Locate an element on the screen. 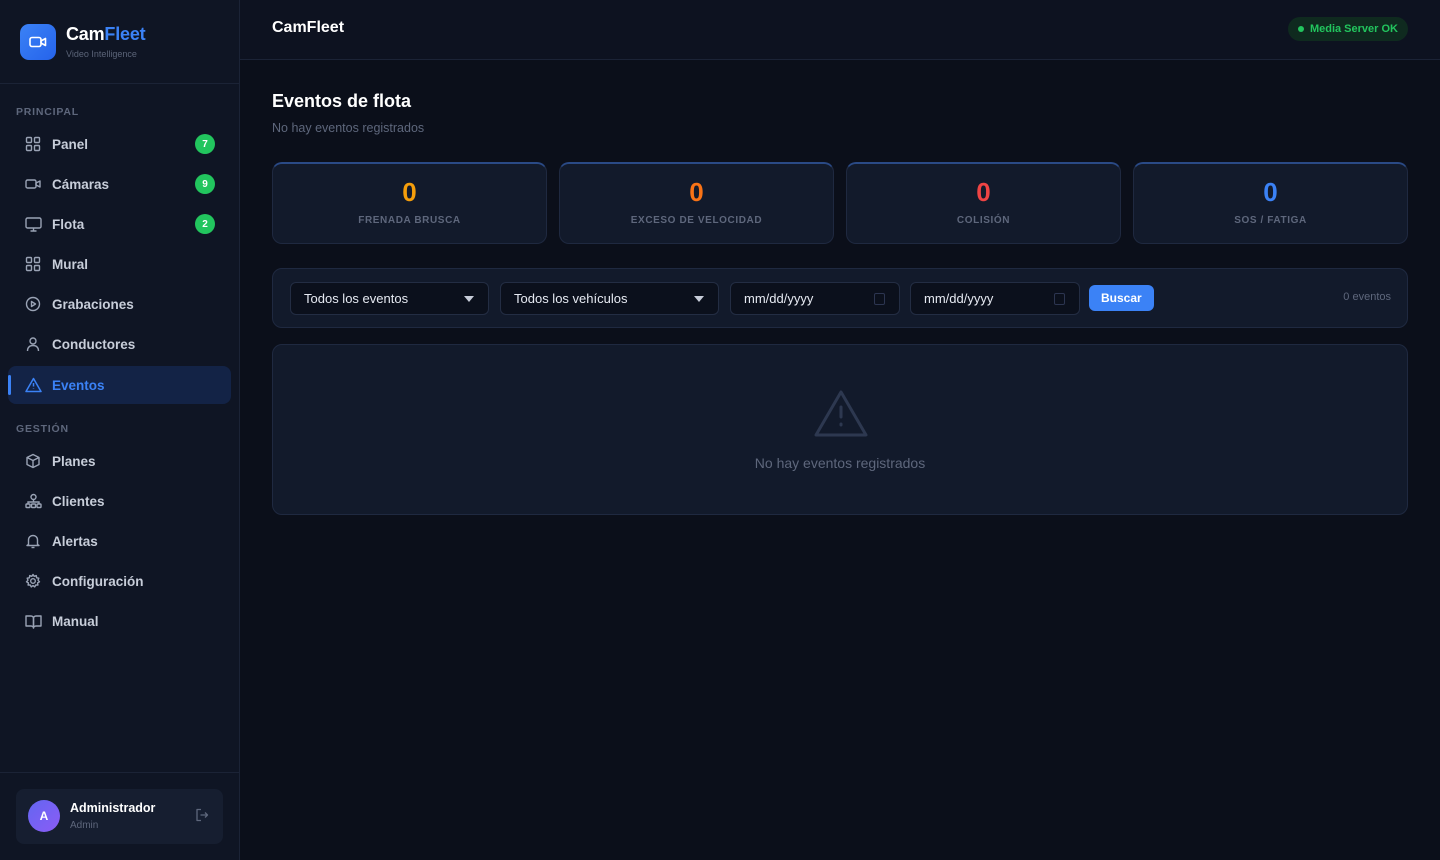 Image resolution: width=1440 pixels, height=860 pixels. section-label-gestion: GESTIÓN is located at coordinates (42, 429).